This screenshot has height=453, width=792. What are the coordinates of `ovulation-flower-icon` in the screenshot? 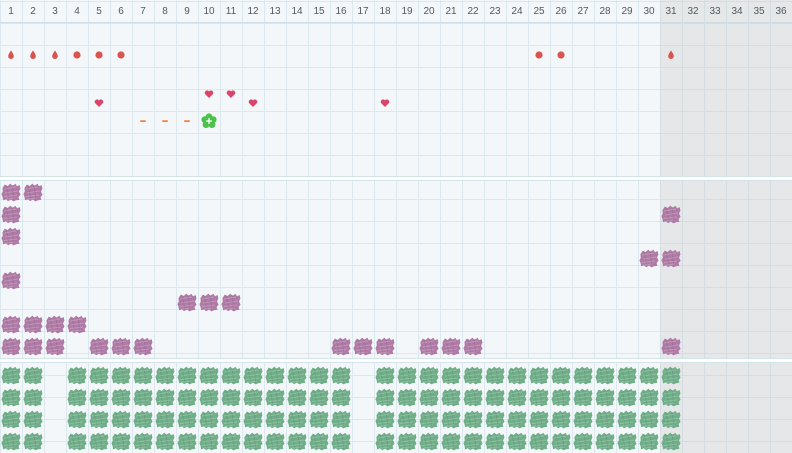 It's located at (209, 121).